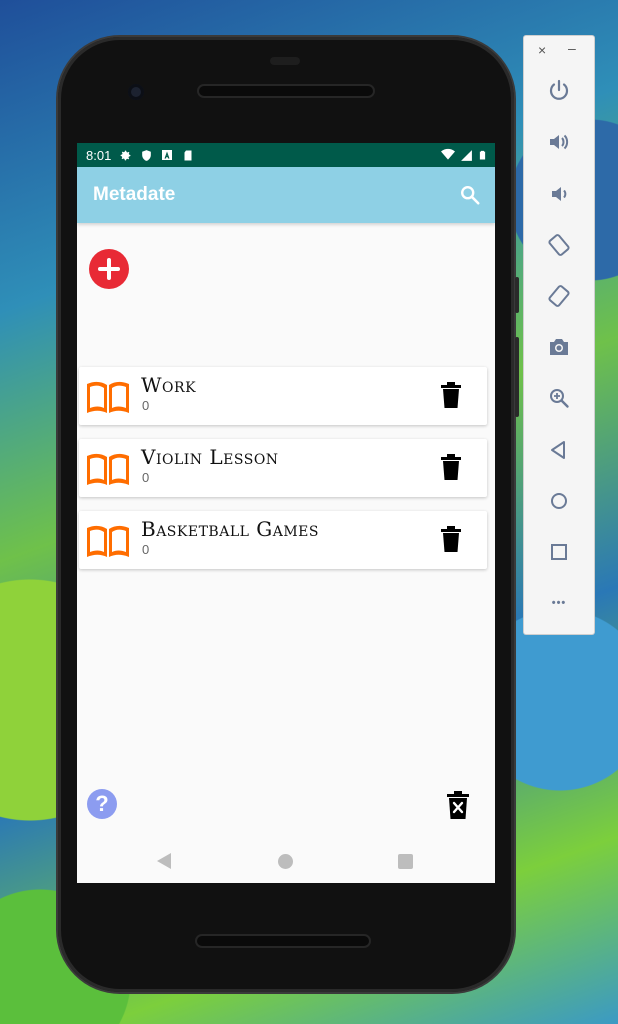  I want to click on overview-square-icon, so click(559, 552).